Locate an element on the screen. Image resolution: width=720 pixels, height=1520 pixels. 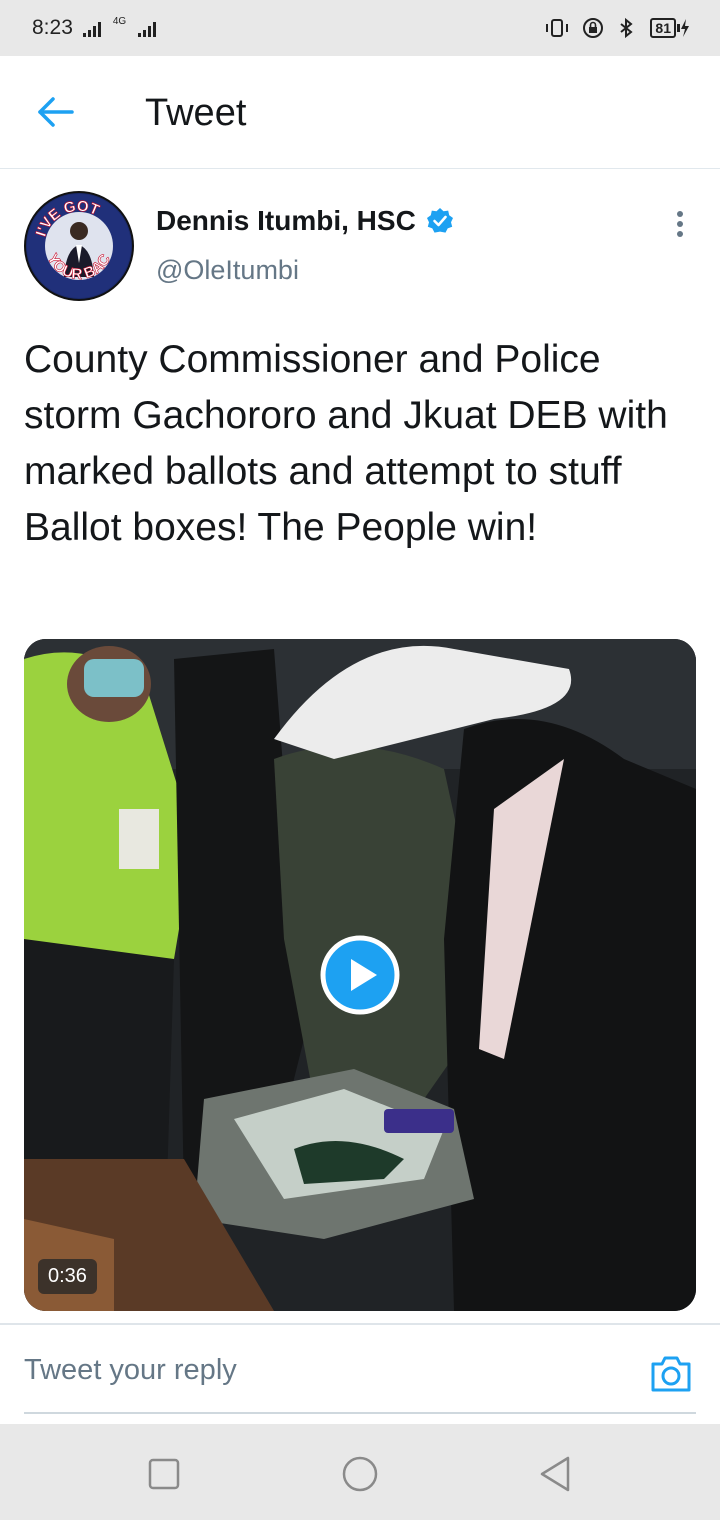
back-nav-icon is located at coordinates (556, 1474).